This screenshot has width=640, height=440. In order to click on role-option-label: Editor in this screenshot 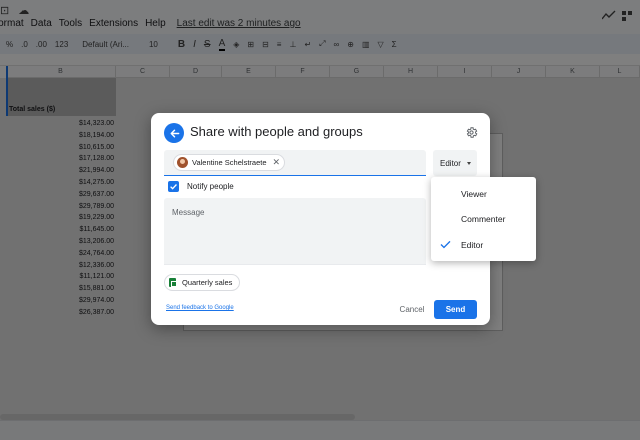, I will do `click(472, 244)`.